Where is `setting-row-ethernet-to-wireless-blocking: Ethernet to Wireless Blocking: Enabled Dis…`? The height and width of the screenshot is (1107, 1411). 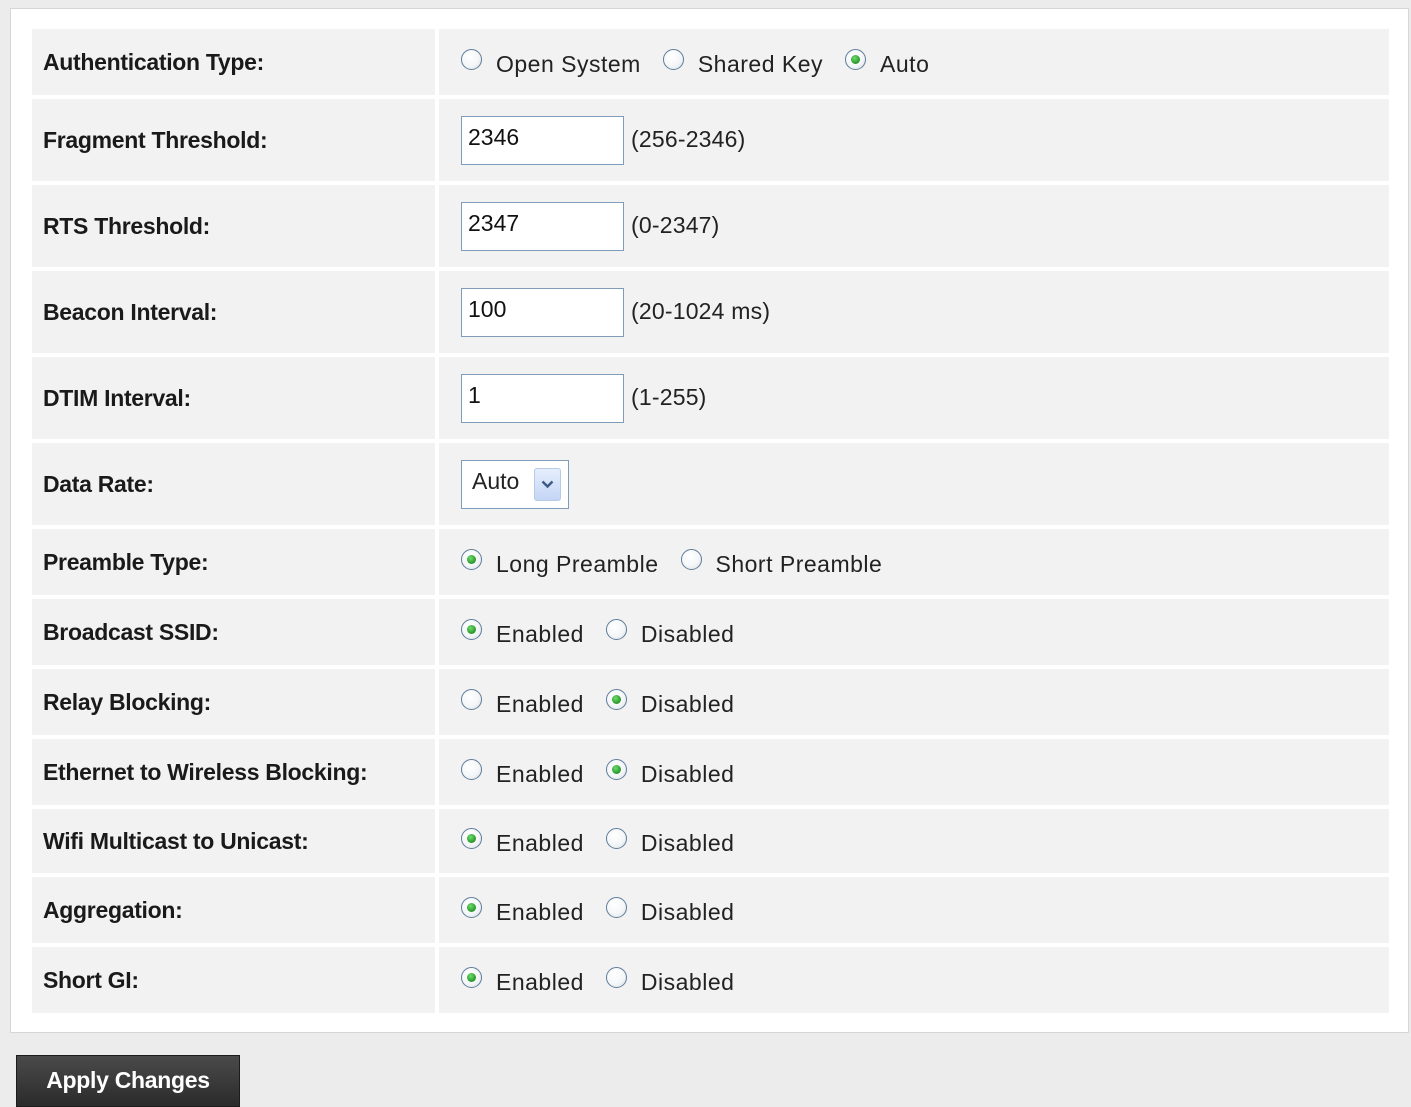 setting-row-ethernet-to-wireless-blocking: Ethernet to Wireless Blocking: Enabled Dis… is located at coordinates (710, 772).